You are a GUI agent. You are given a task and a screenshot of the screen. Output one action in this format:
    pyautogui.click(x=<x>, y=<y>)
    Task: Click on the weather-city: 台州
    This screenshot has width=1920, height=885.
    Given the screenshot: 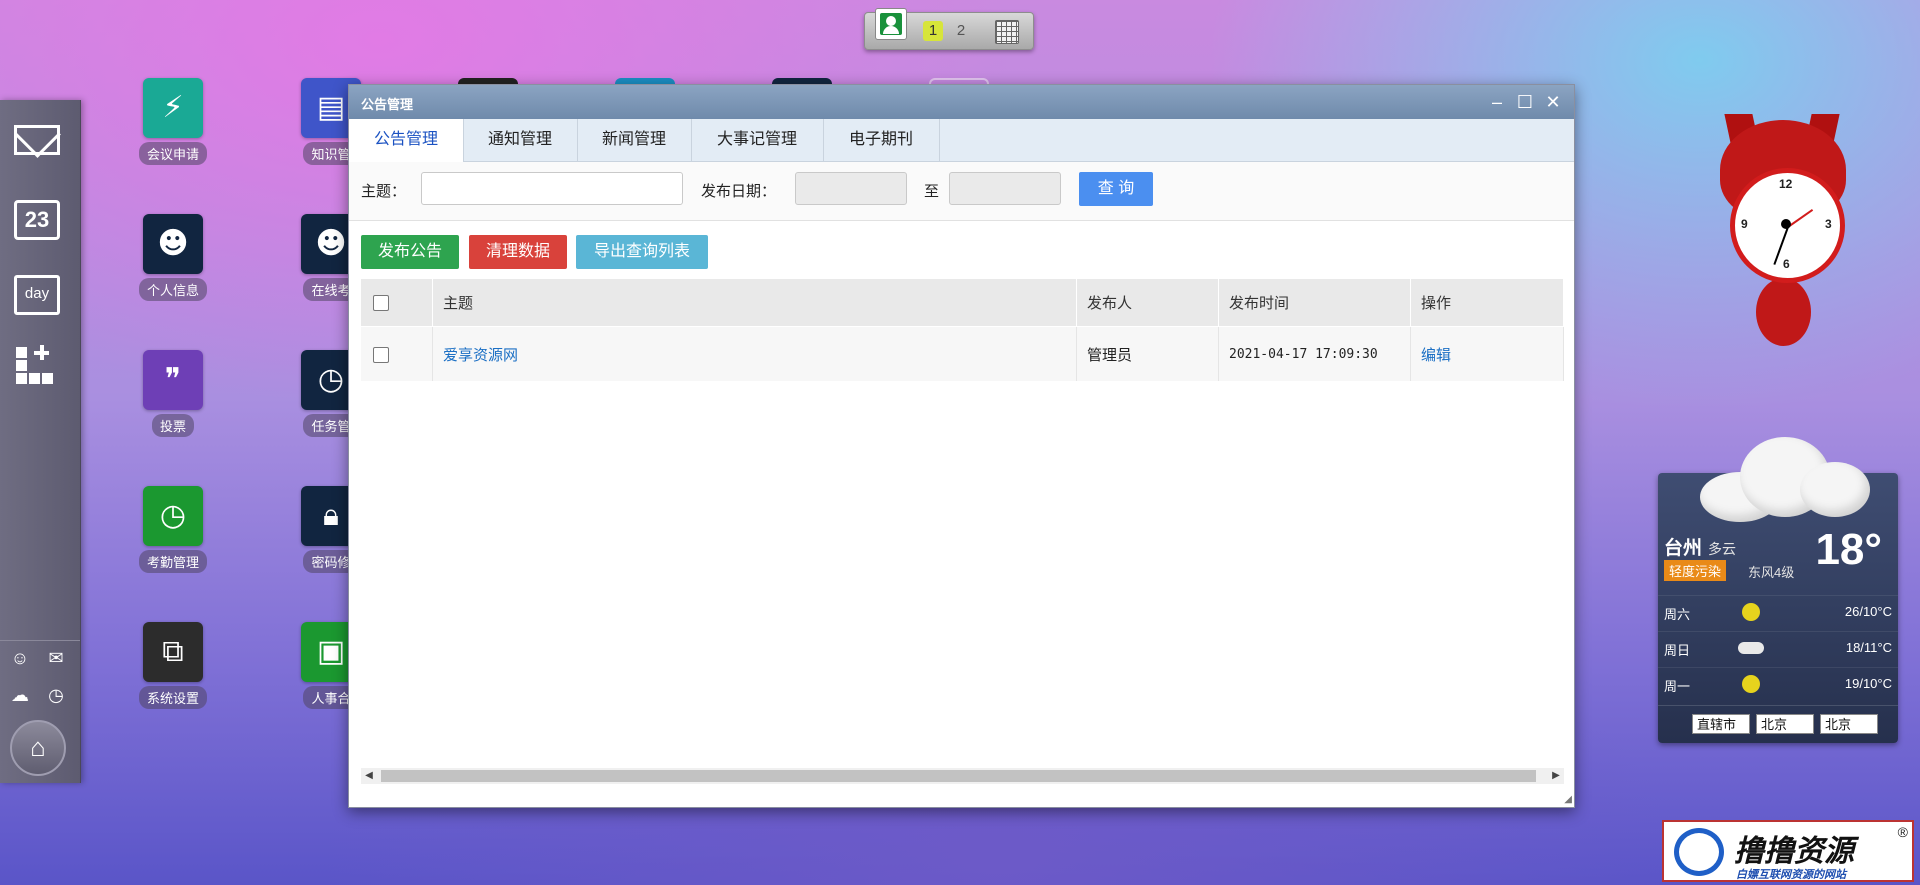 What is the action you would take?
    pyautogui.click(x=1683, y=548)
    